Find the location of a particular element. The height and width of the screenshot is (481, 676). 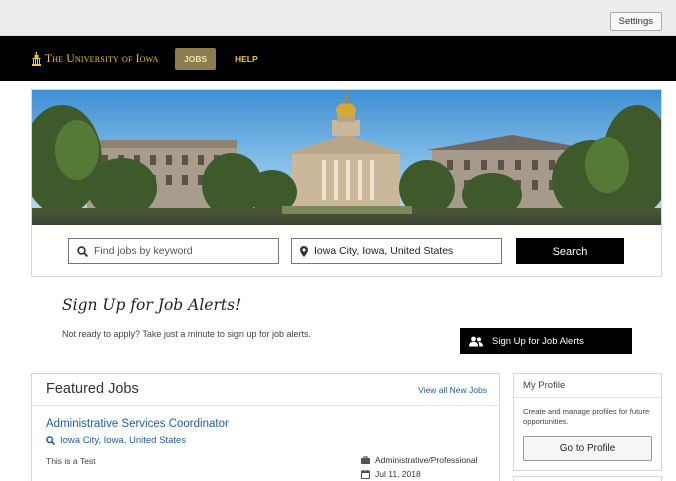

search-button: Search is located at coordinates (570, 251).